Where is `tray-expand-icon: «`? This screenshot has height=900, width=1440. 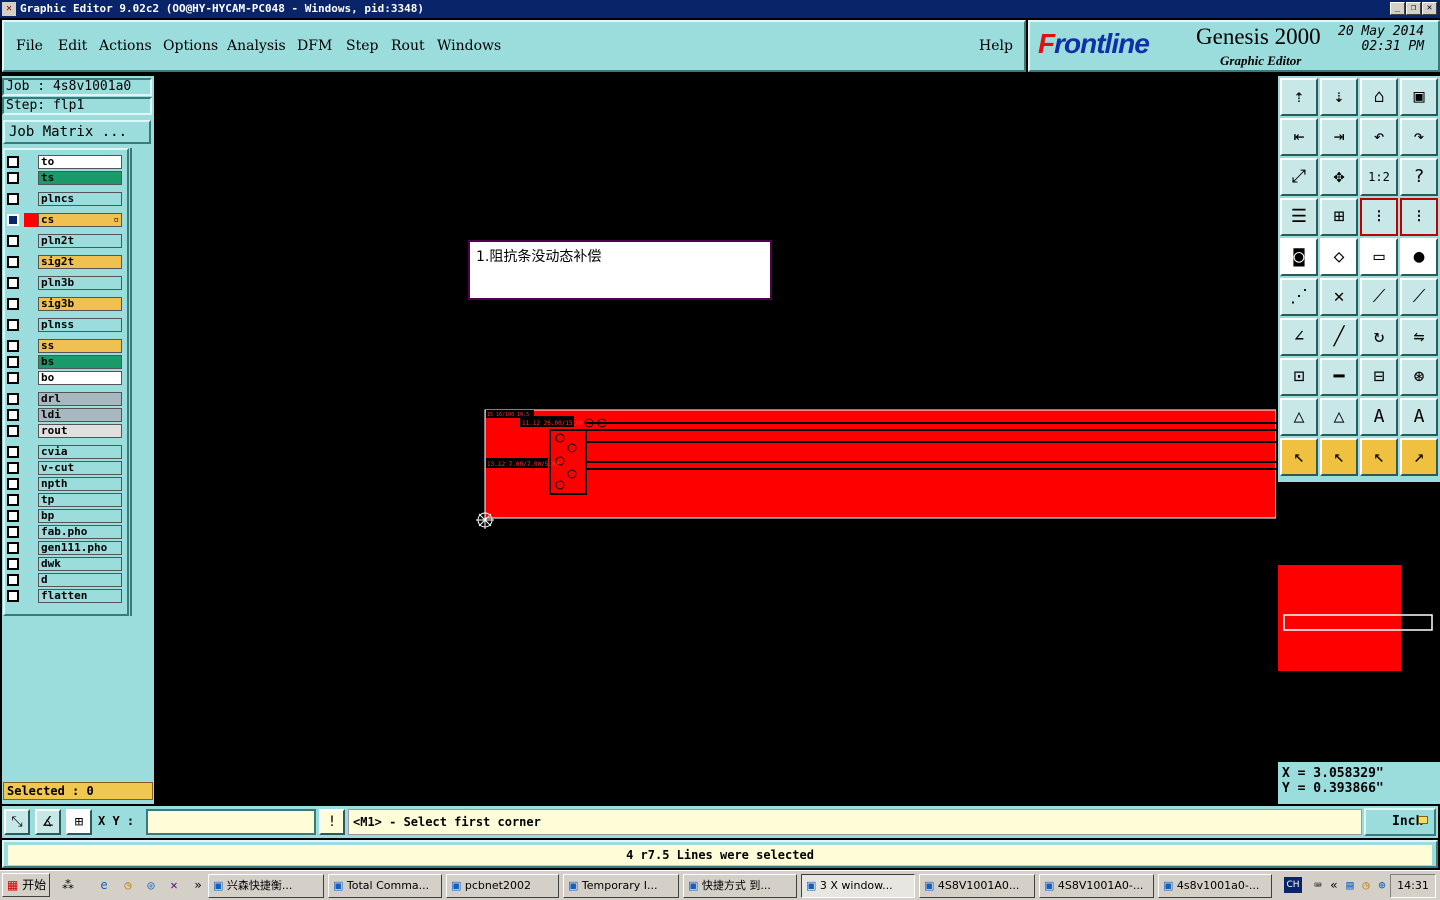 tray-expand-icon: « is located at coordinates (1334, 885).